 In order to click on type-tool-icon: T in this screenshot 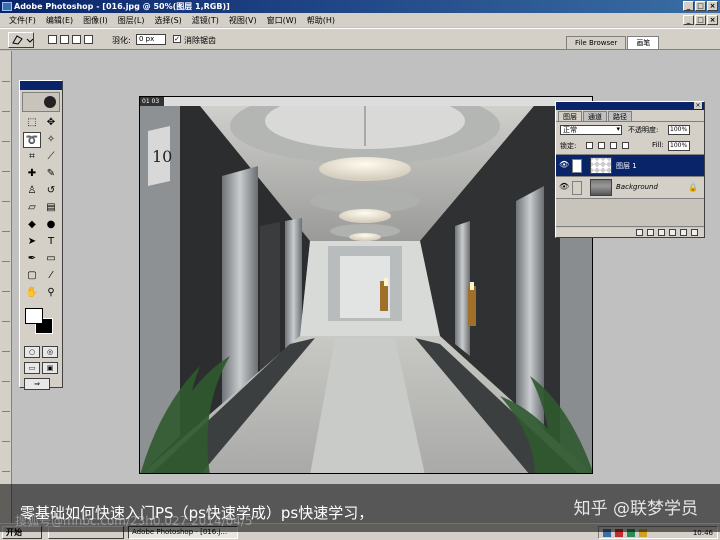, I will do `click(51, 242)`.